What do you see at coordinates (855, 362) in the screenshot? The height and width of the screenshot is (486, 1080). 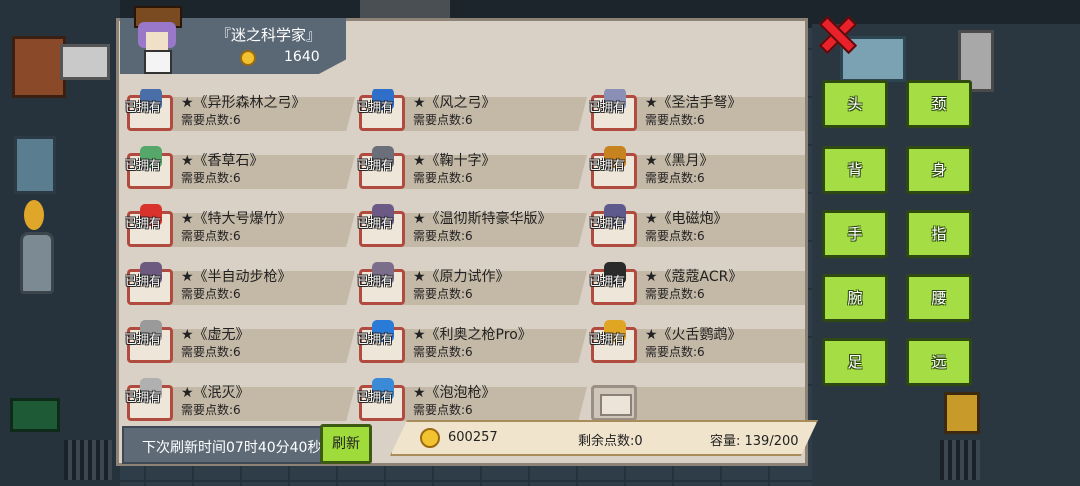 I see `equip-slot-button: 足` at bounding box center [855, 362].